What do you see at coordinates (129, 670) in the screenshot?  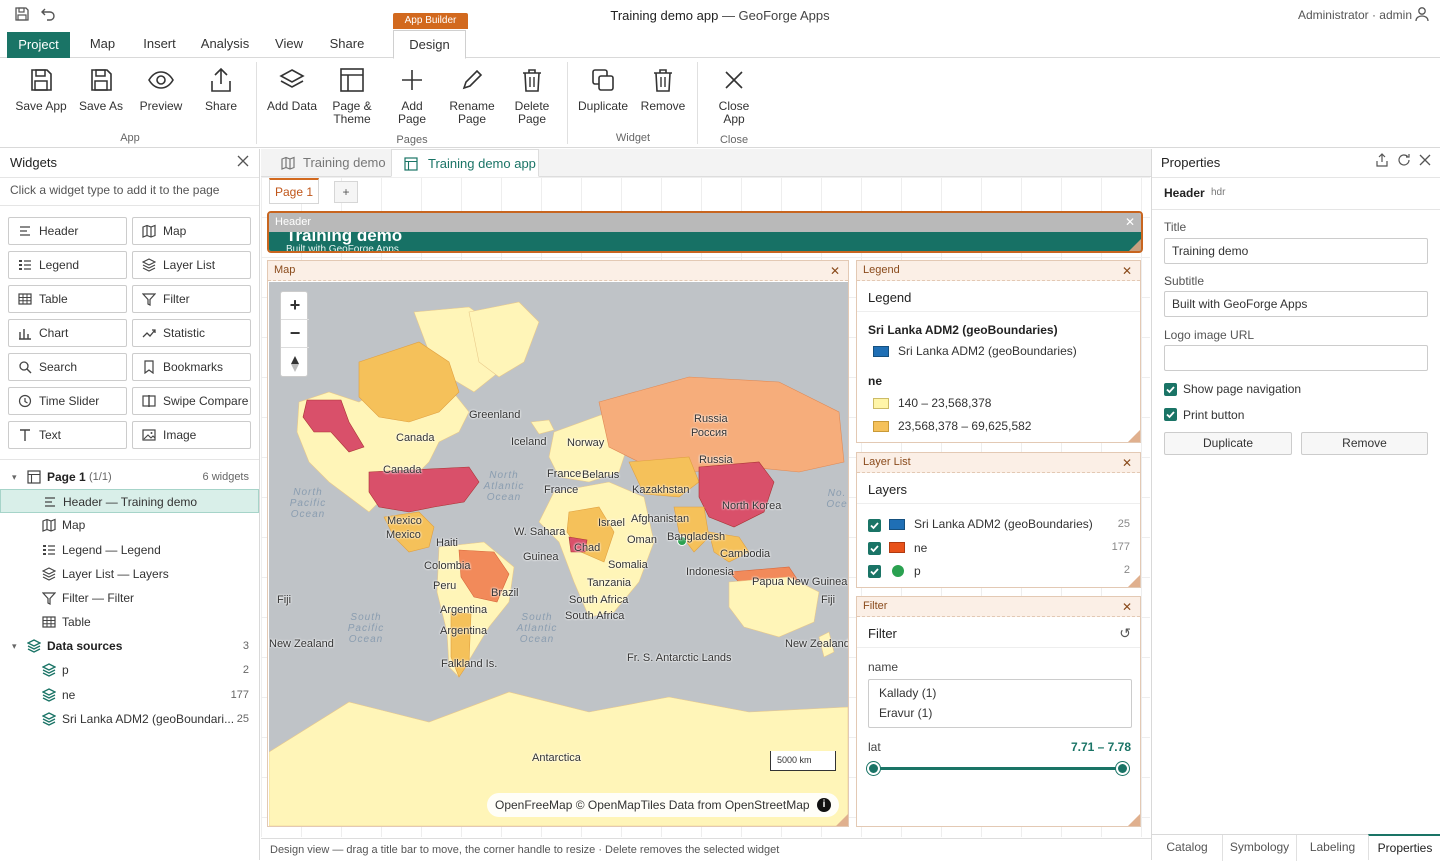 I see `tree-source-p: p 2` at bounding box center [129, 670].